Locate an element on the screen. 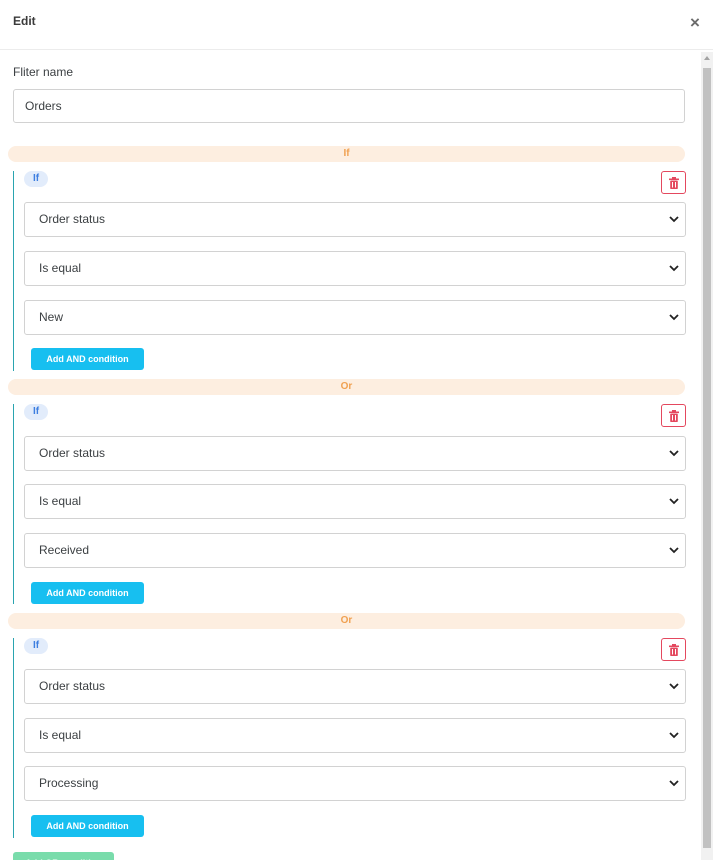 The width and height of the screenshot is (713, 860). scrollbar-thumb is located at coordinates (707, 458).